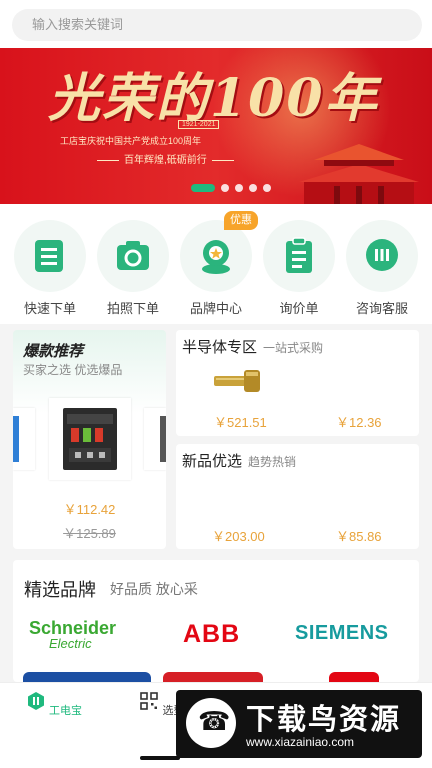 The height and width of the screenshot is (768, 432). I want to click on watermark-url: www.xiazainiao.com, so click(300, 742).